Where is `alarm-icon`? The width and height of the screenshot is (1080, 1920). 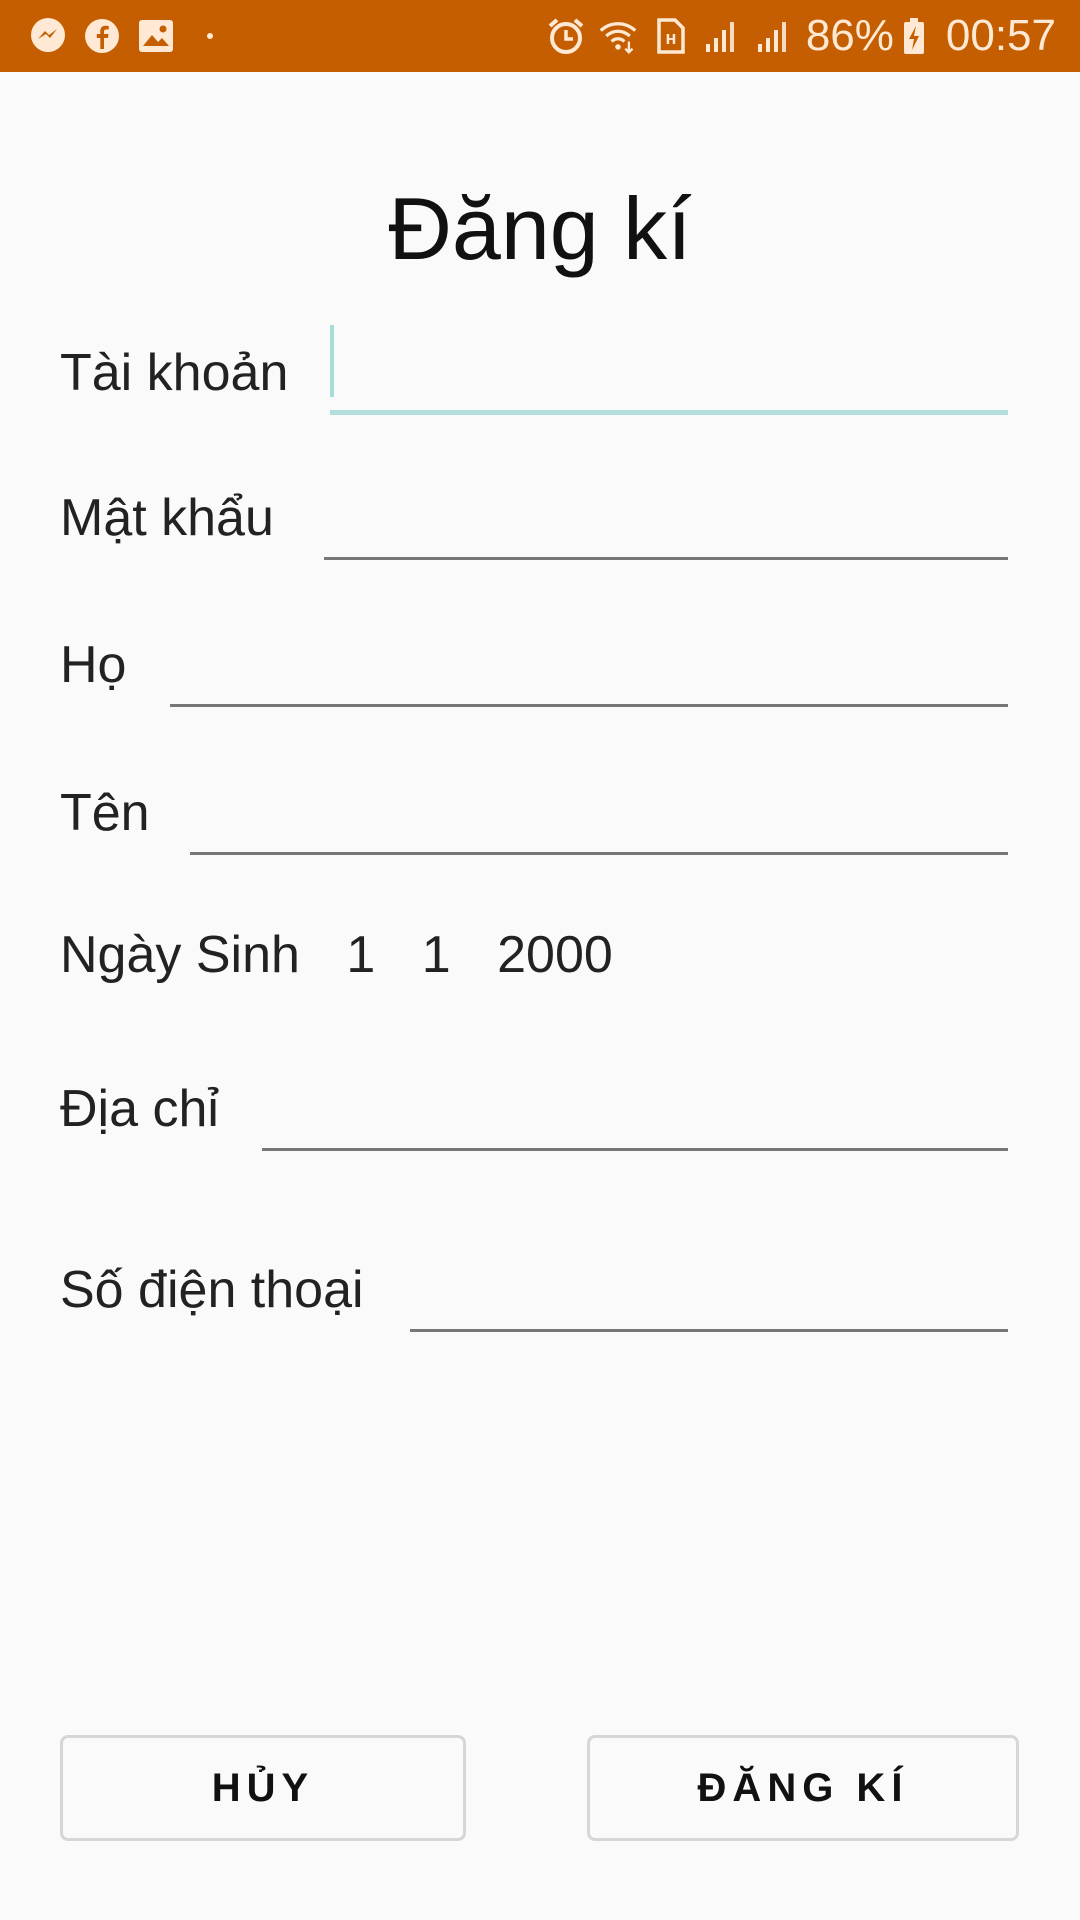 alarm-icon is located at coordinates (566, 36).